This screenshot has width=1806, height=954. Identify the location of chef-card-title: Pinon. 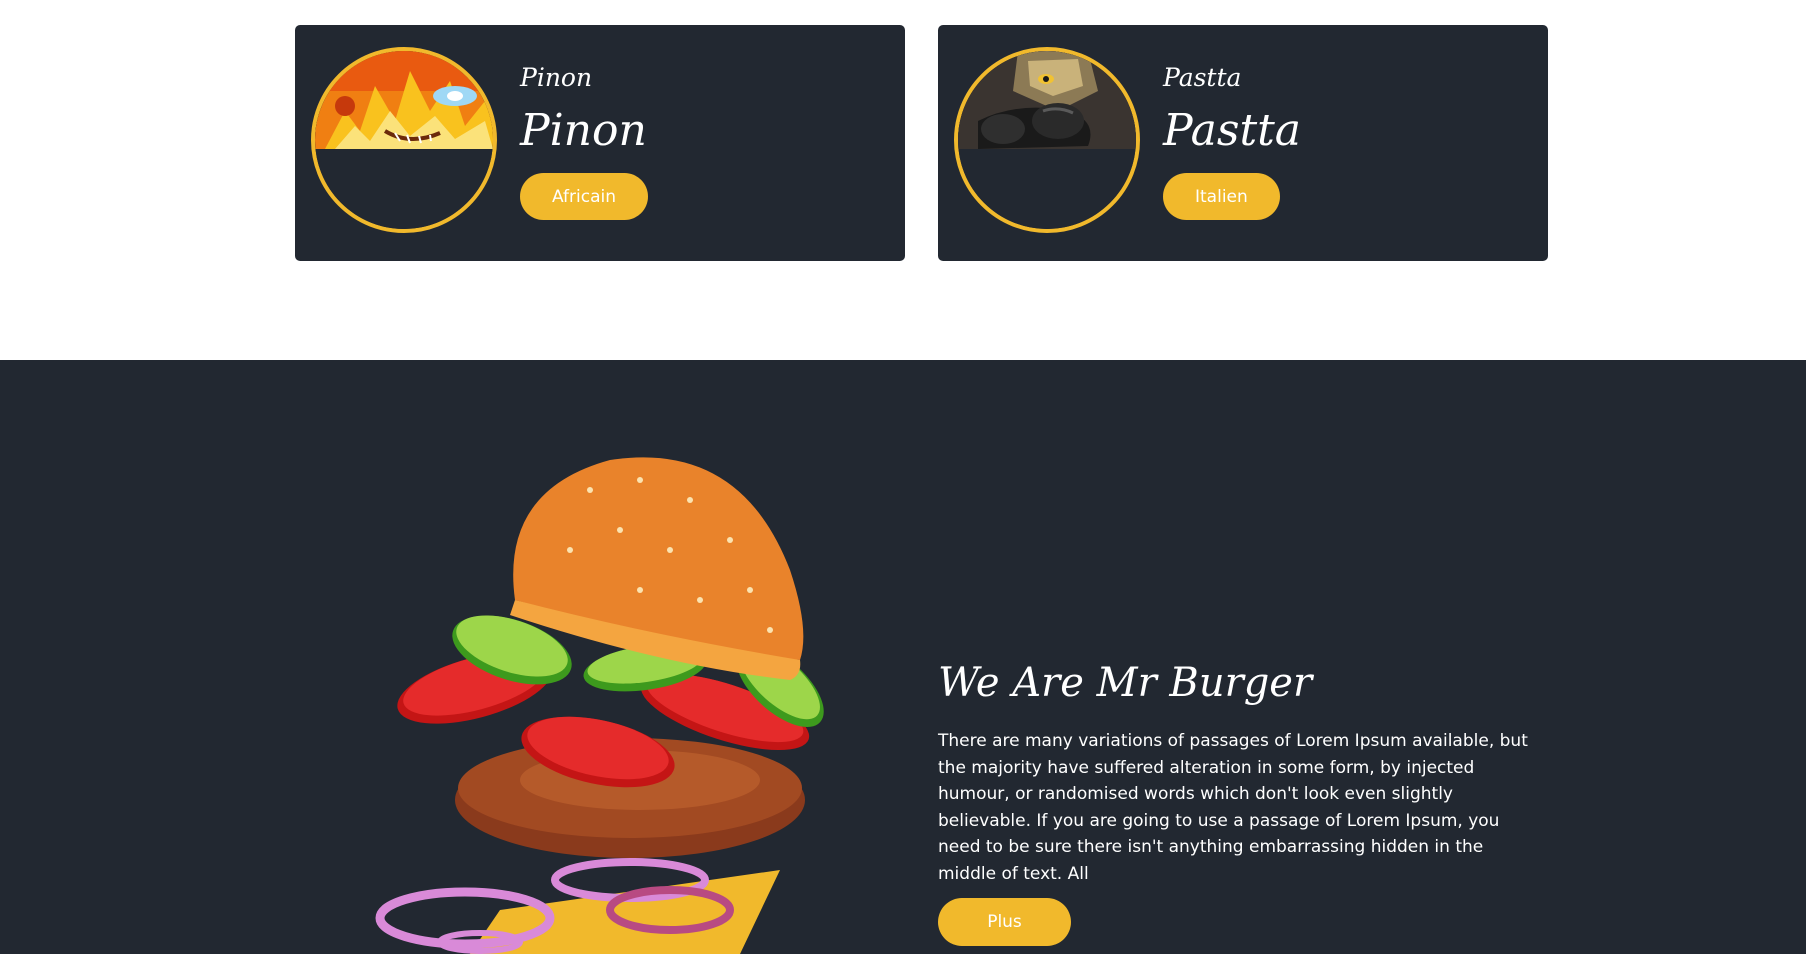
(583, 130).